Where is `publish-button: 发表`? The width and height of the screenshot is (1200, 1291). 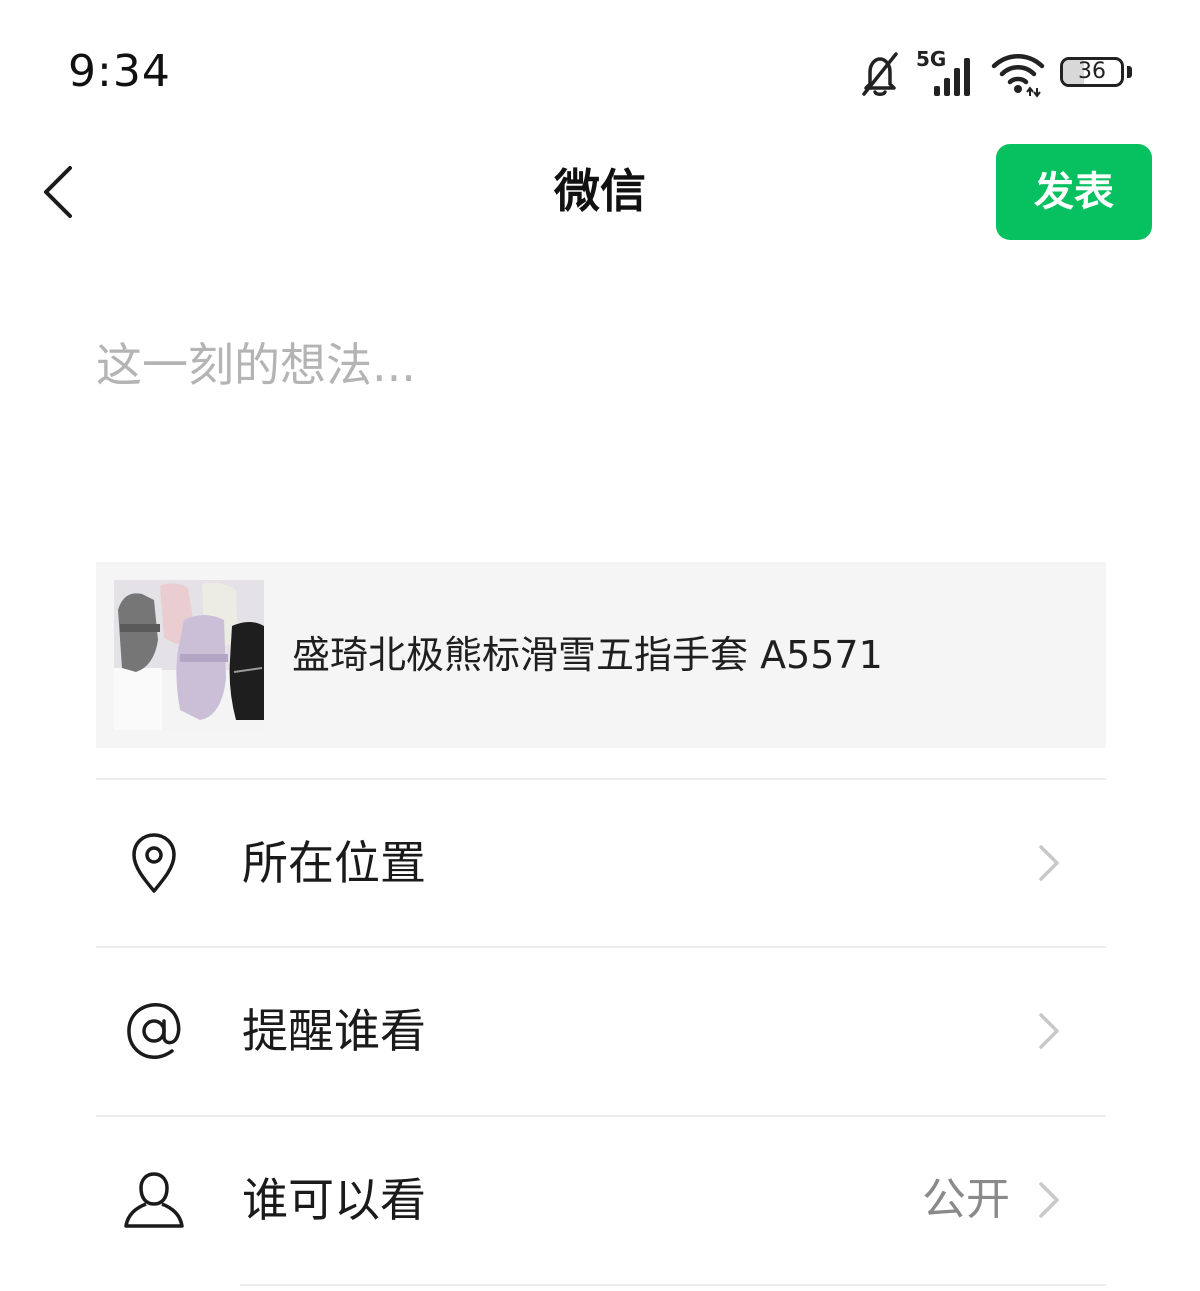
publish-button: 发表 is located at coordinates (1074, 192).